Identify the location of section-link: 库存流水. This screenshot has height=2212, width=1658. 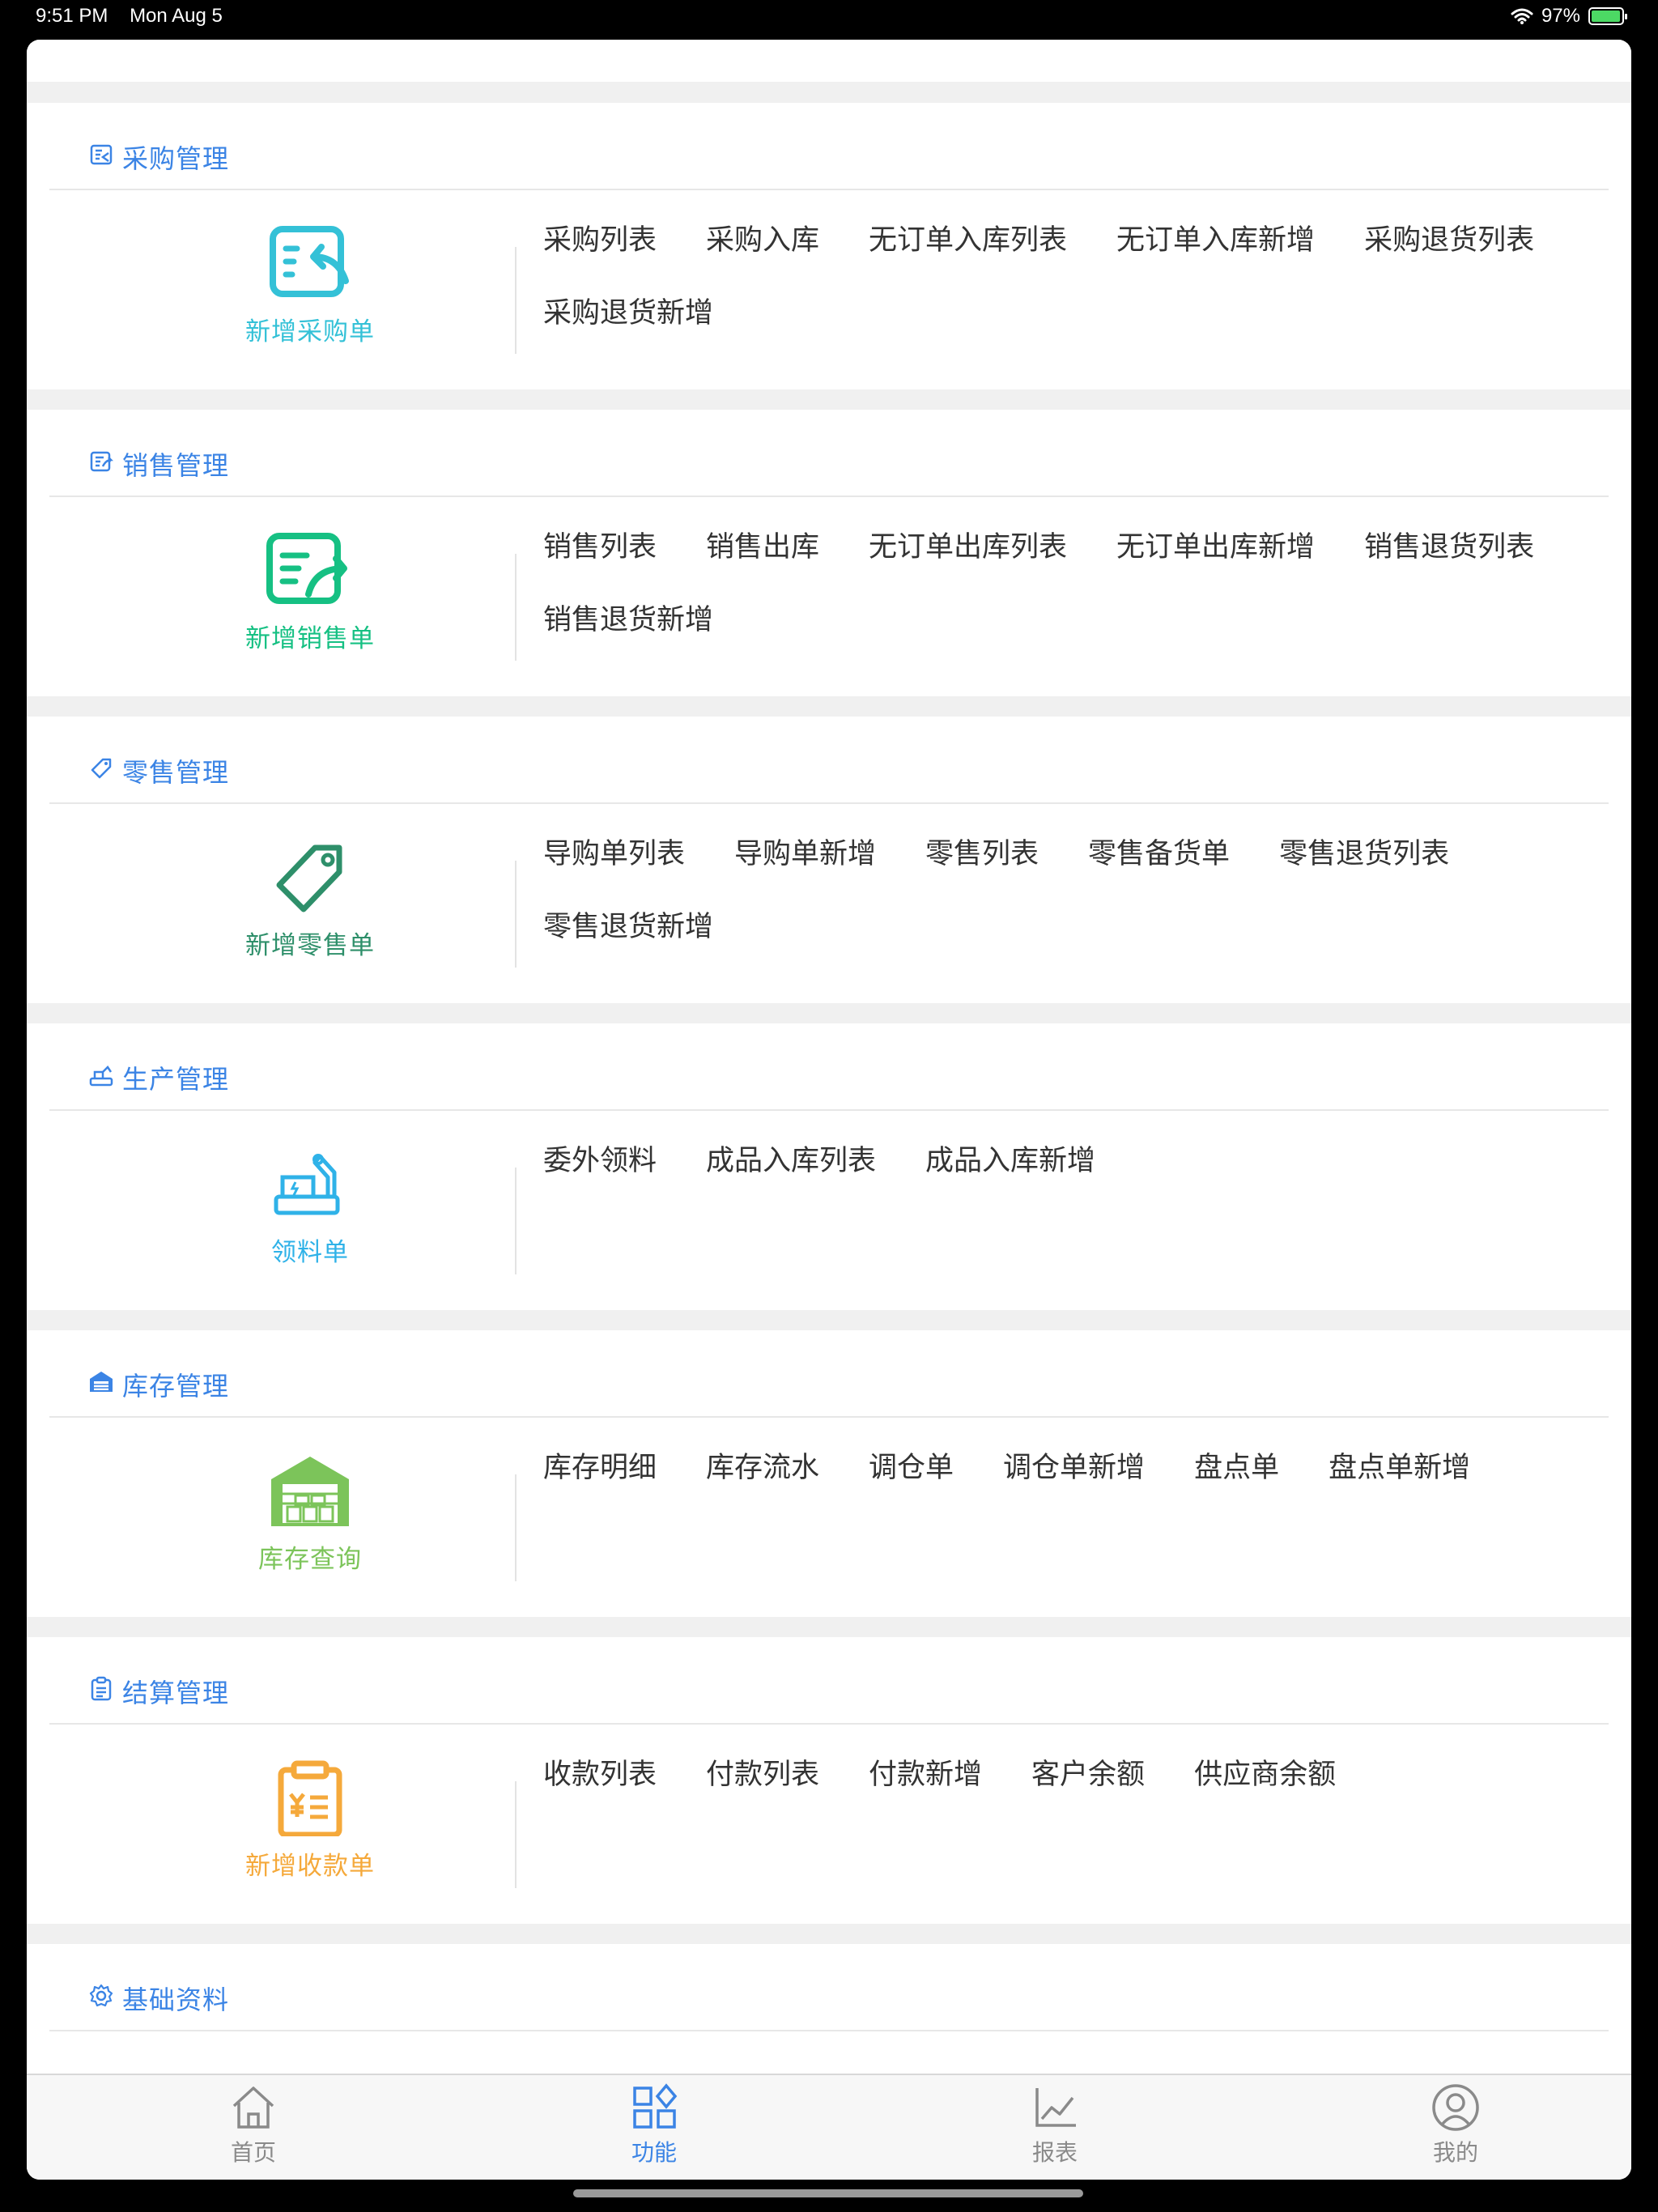
(762, 1468).